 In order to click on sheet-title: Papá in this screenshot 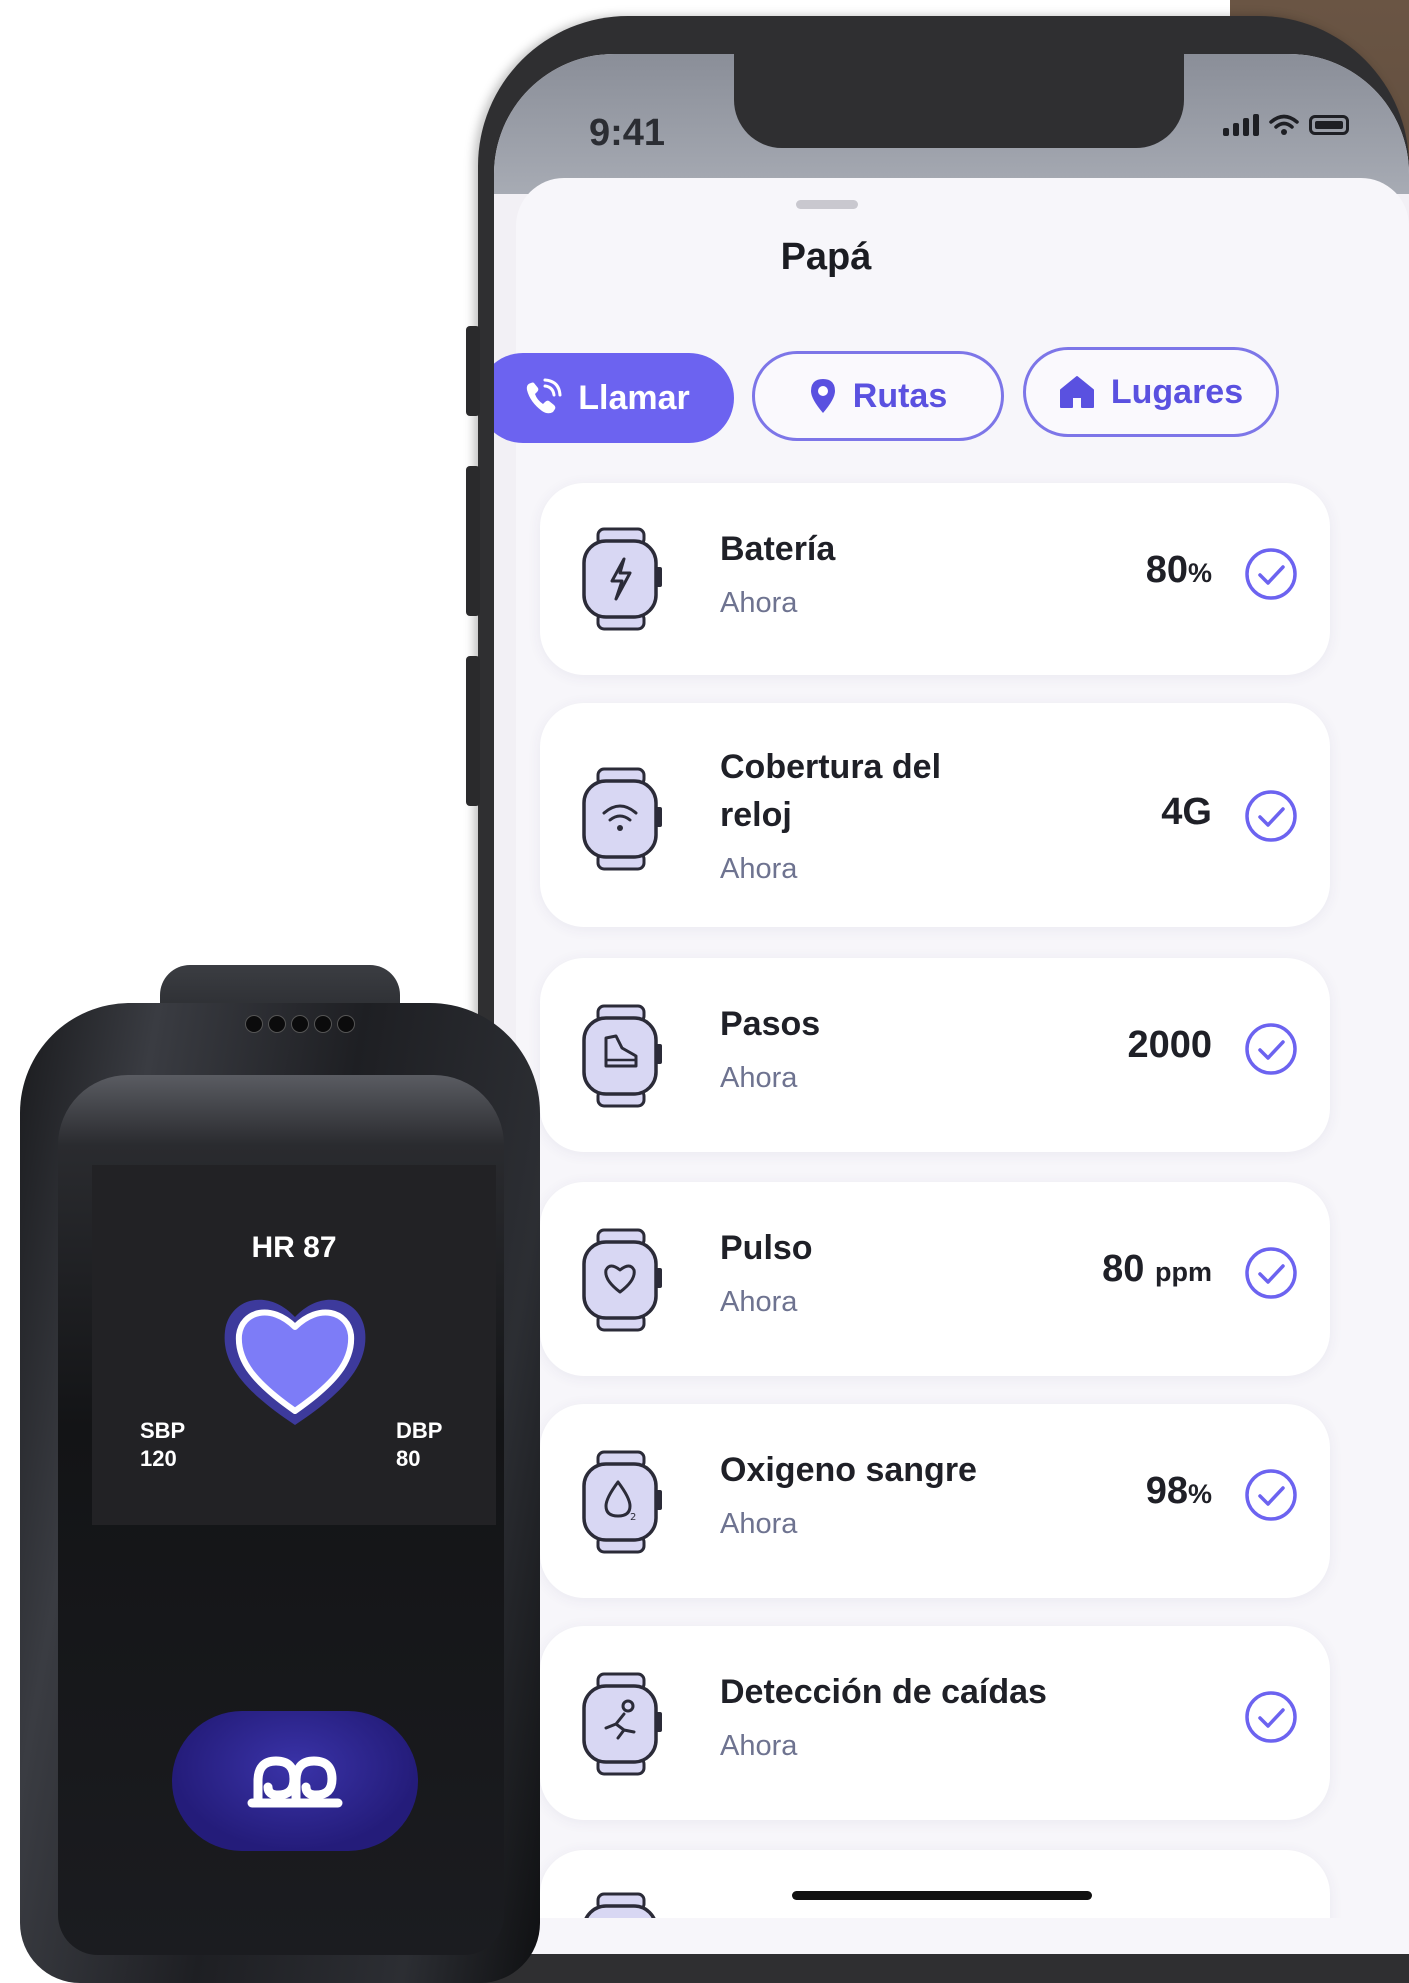, I will do `click(826, 257)`.